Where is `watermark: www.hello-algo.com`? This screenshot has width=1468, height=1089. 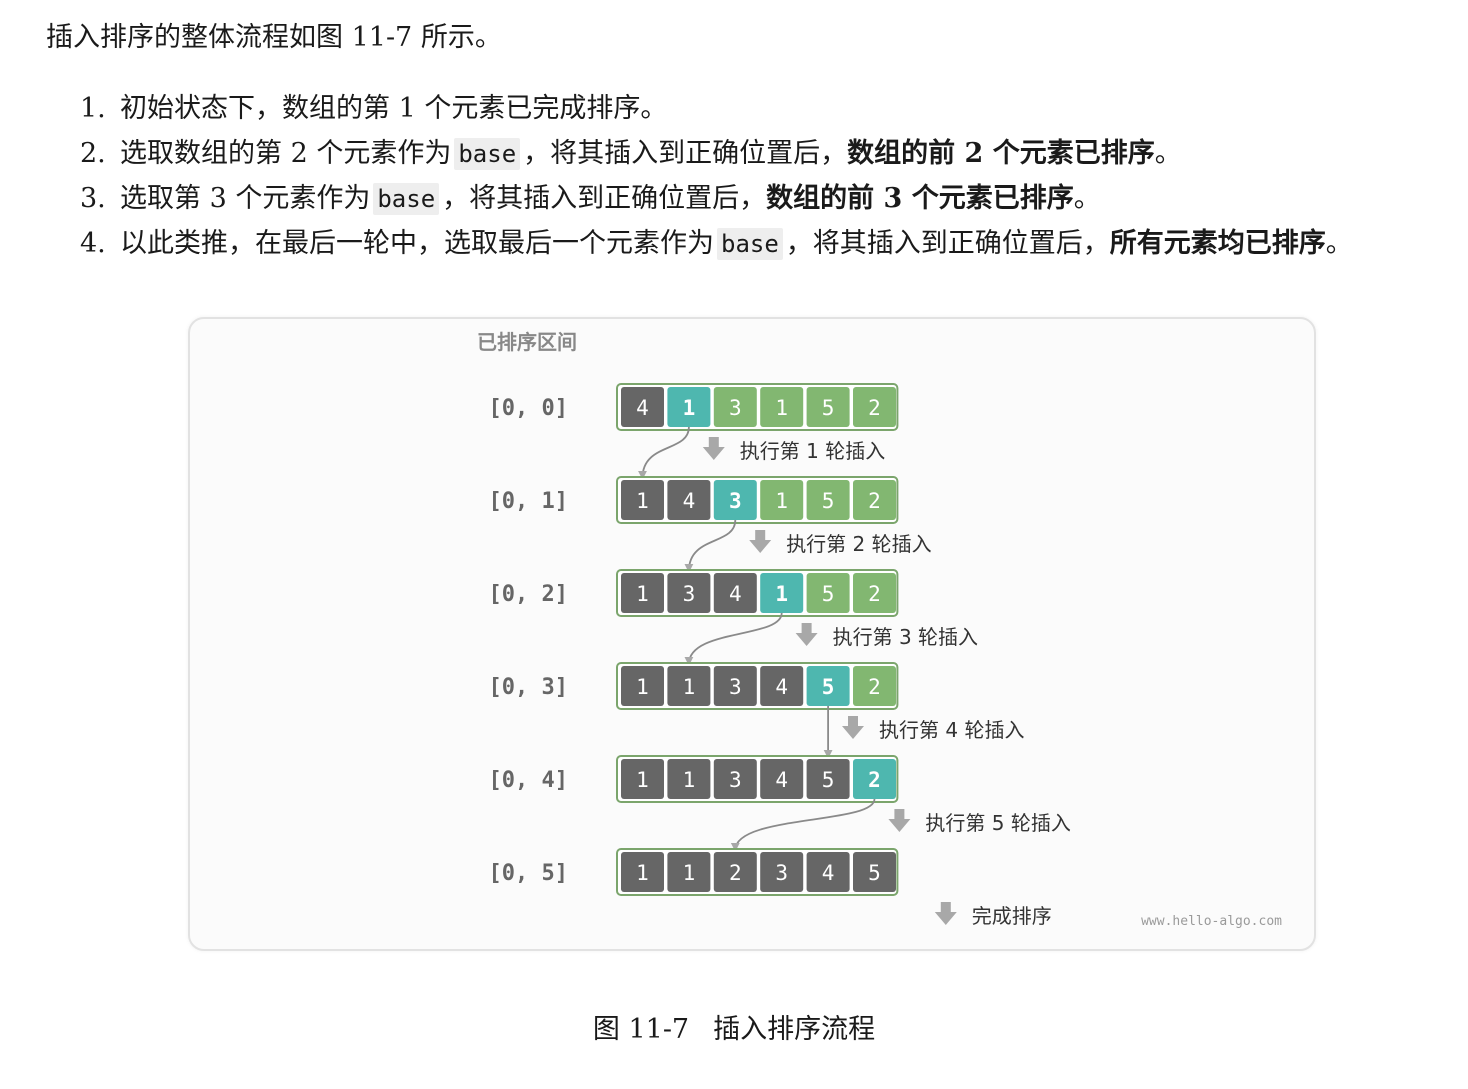
watermark: www.hello-algo.com is located at coordinates (1211, 921).